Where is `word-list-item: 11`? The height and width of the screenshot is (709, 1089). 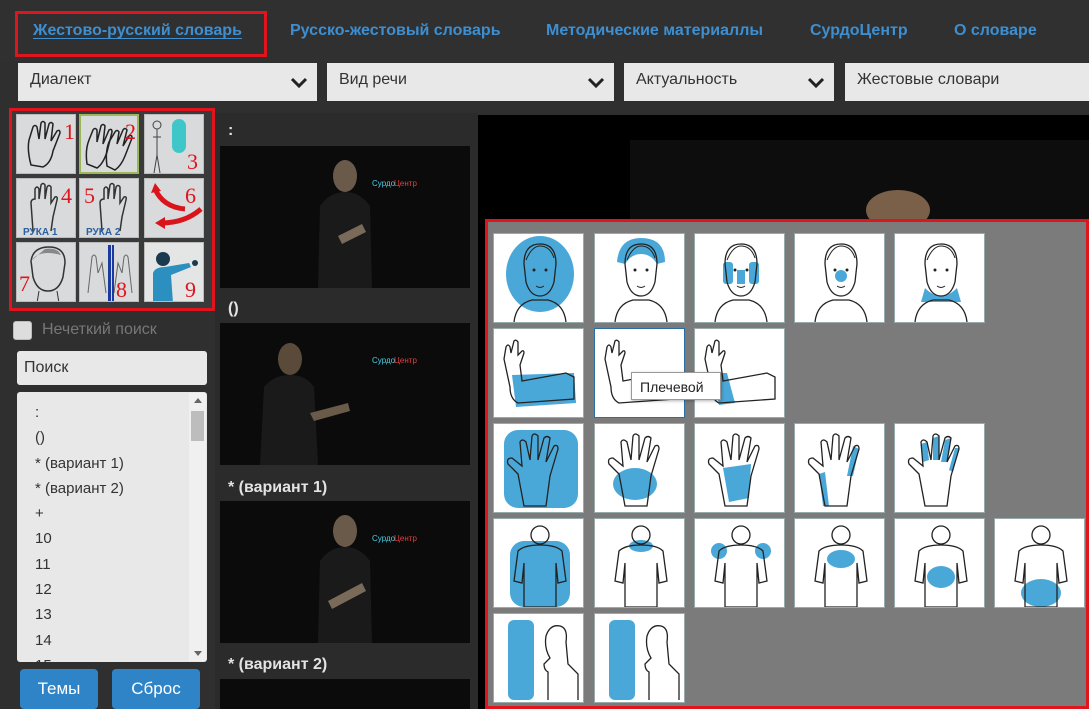
word-list-item: 11 is located at coordinates (121, 564).